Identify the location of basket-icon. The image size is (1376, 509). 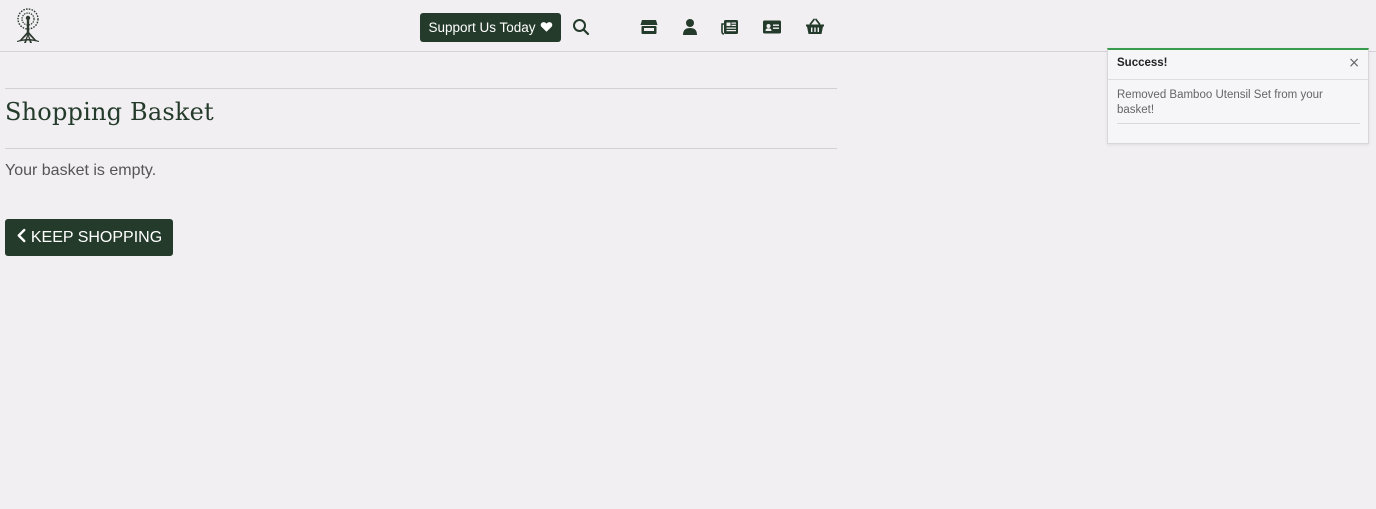
(815, 27).